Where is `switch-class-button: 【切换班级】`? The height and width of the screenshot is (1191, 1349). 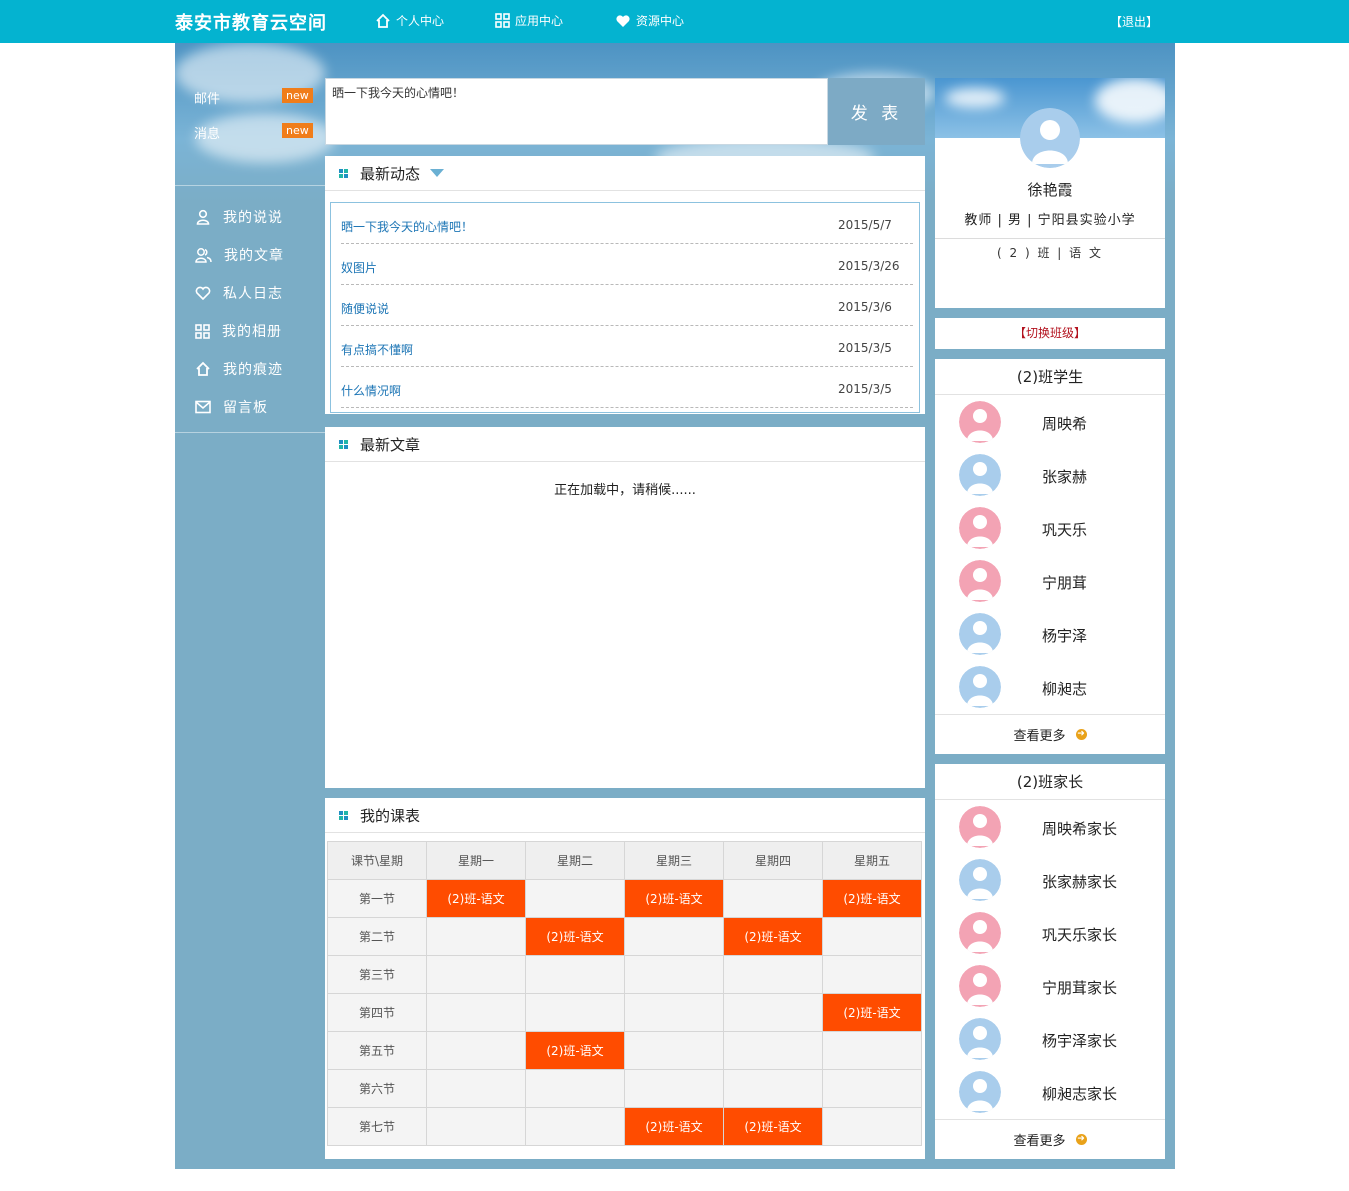 switch-class-button: 【切换班级】 is located at coordinates (1050, 333).